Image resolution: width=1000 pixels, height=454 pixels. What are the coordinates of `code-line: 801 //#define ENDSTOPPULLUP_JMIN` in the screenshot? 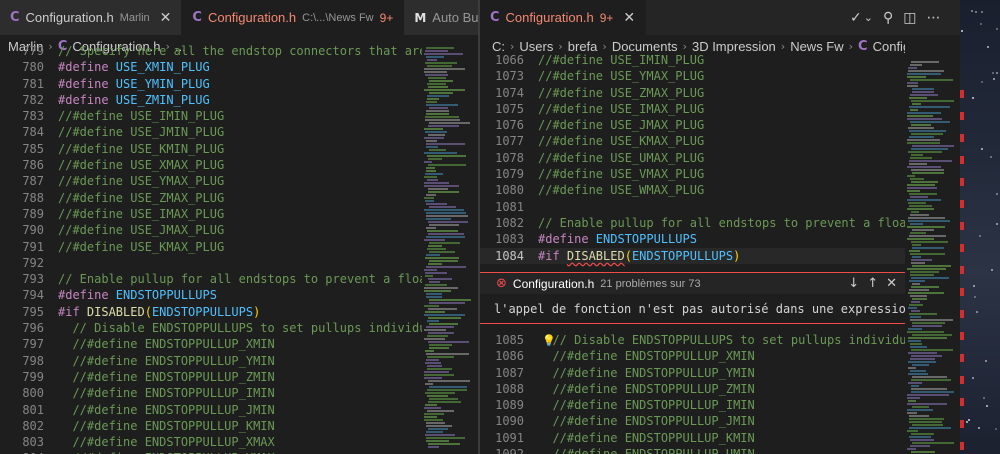 It's located at (211, 410).